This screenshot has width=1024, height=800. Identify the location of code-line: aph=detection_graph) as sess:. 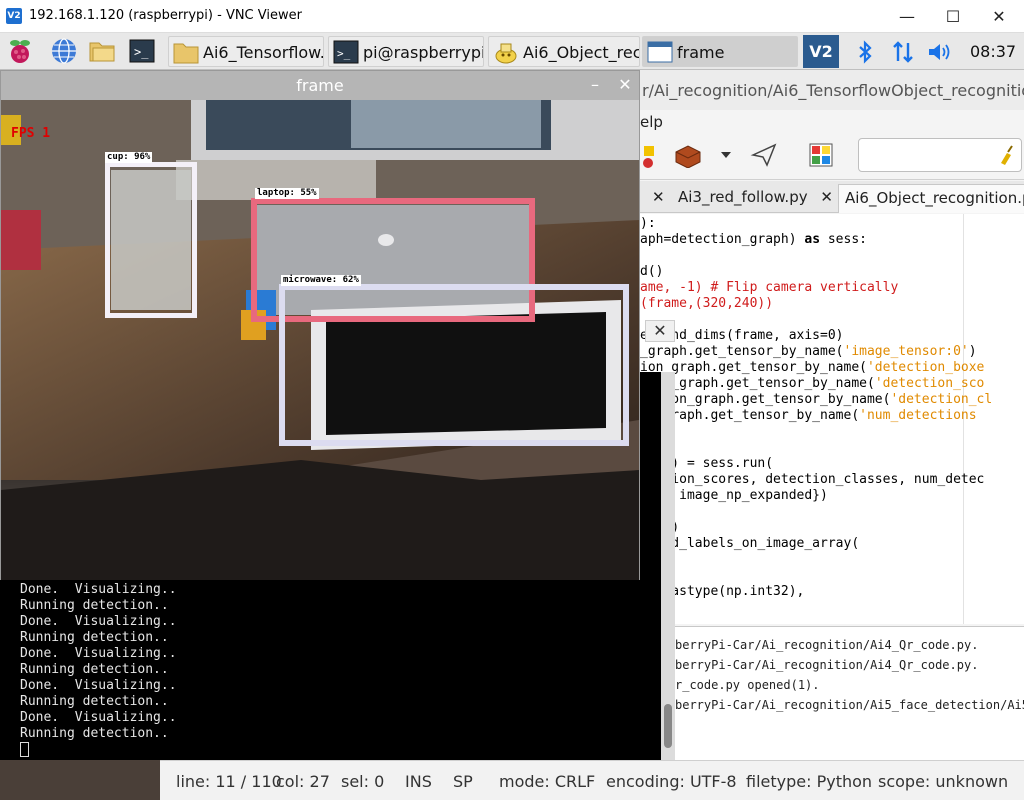
(753, 240).